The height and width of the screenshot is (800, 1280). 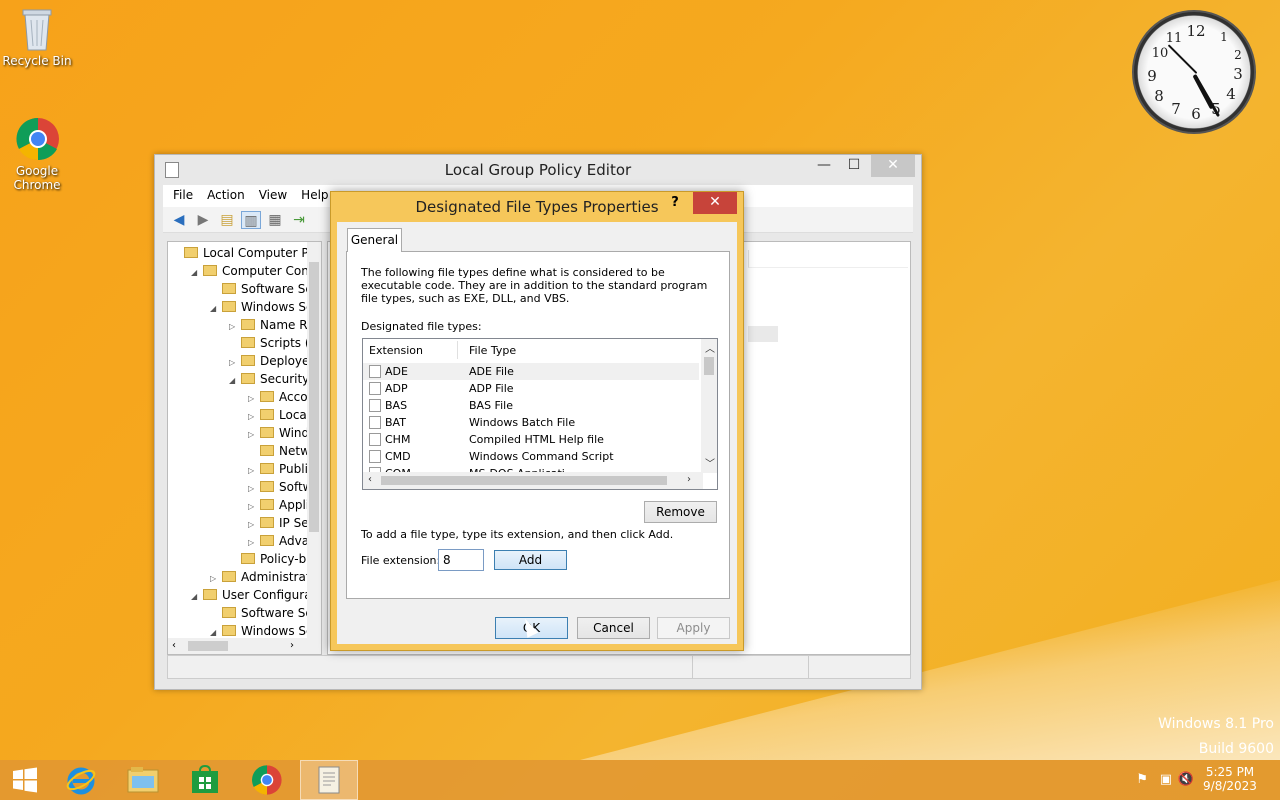 What do you see at coordinates (531, 439) in the screenshot?
I see `list-item: CHM Compiled HTML Help file` at bounding box center [531, 439].